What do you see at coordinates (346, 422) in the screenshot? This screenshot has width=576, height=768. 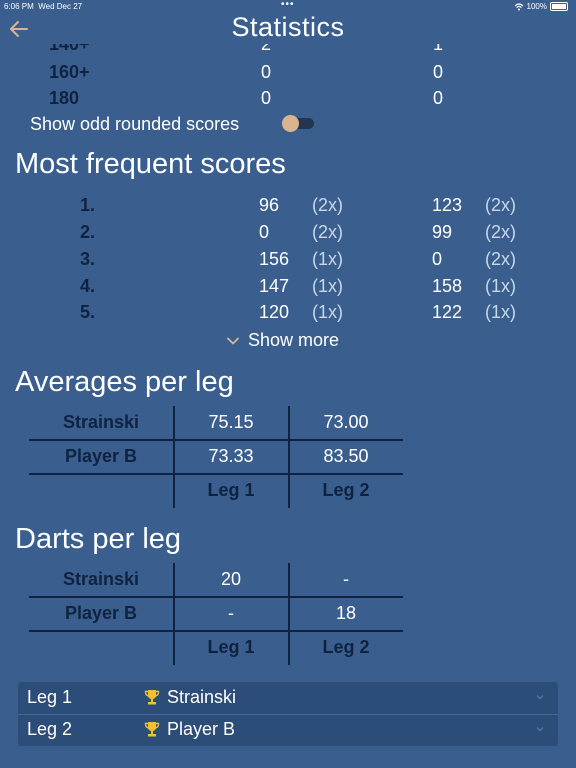 I see `average-value: 73.00` at bounding box center [346, 422].